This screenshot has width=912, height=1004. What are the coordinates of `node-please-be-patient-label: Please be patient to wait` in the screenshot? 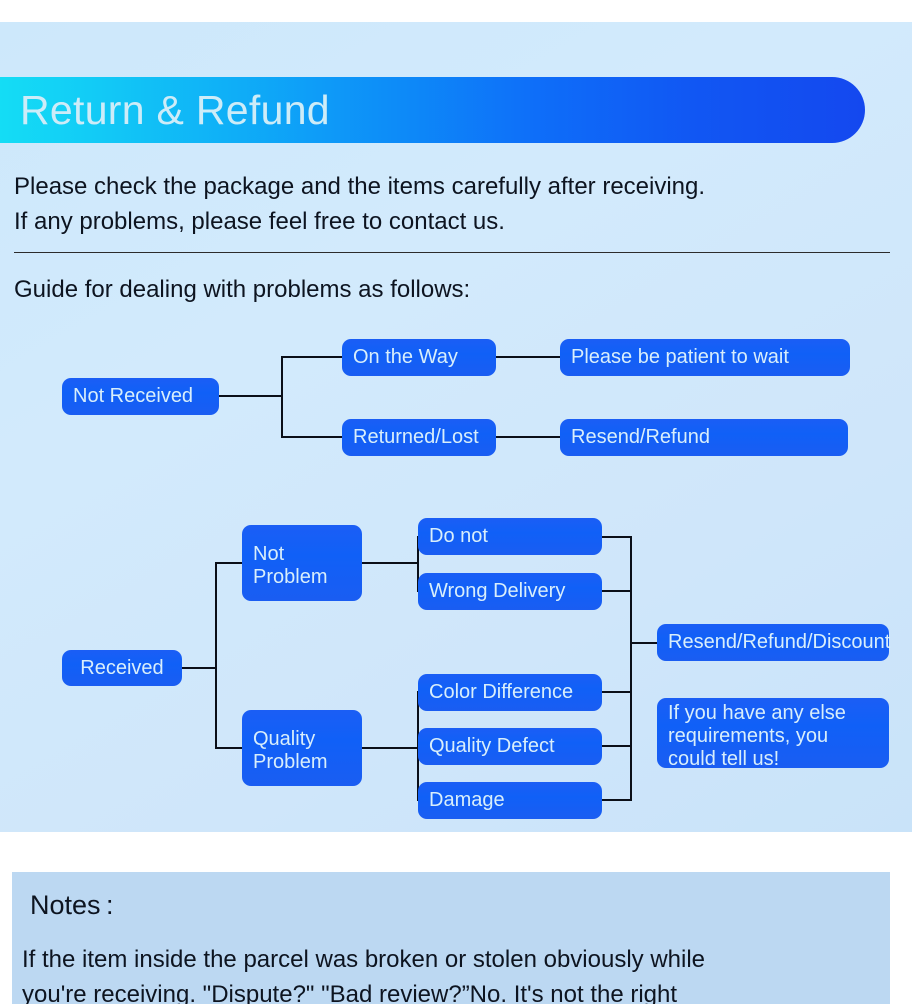 It's located at (680, 357).